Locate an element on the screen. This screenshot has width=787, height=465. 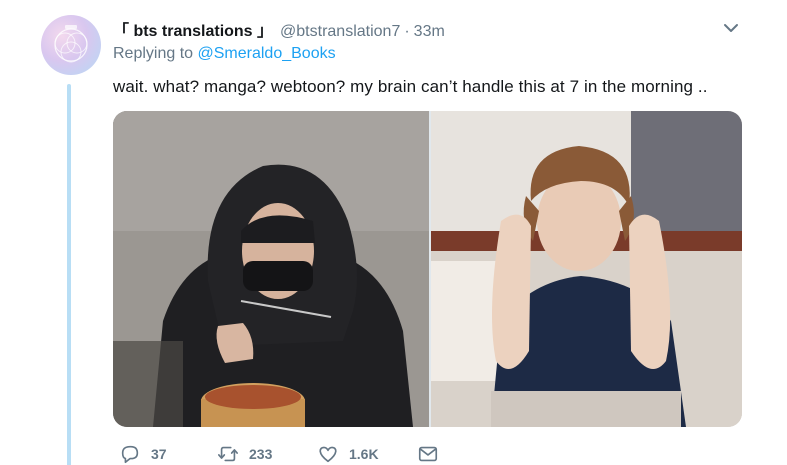
replying-to-line: Replying to @Smeraldo_Books is located at coordinates (224, 54).